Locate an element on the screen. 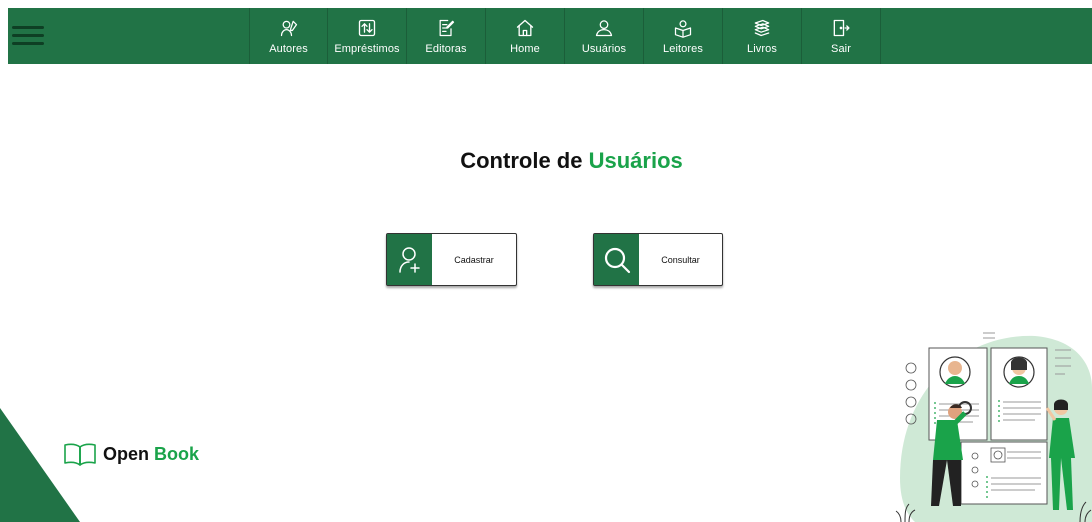 The image size is (1092, 522). nav-label: Home is located at coordinates (525, 48).